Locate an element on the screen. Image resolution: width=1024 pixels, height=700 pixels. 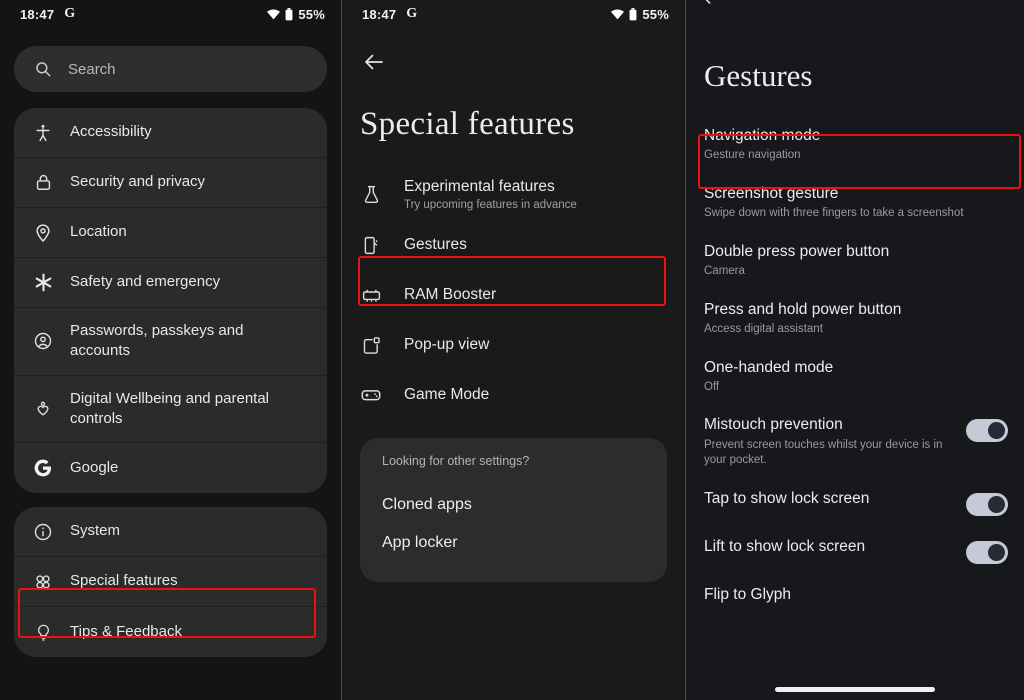
list-item-ram-booster: RAM Booster is located at coordinates (513, 295).